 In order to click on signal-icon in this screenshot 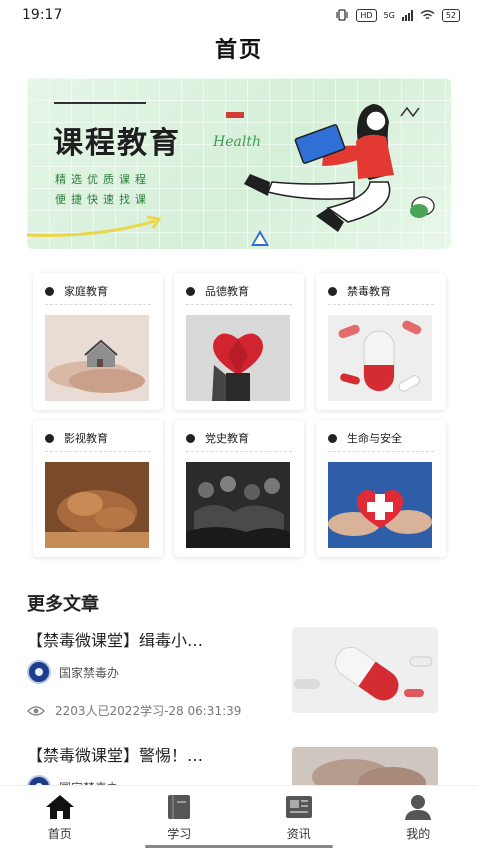, I will do `click(407, 15)`.